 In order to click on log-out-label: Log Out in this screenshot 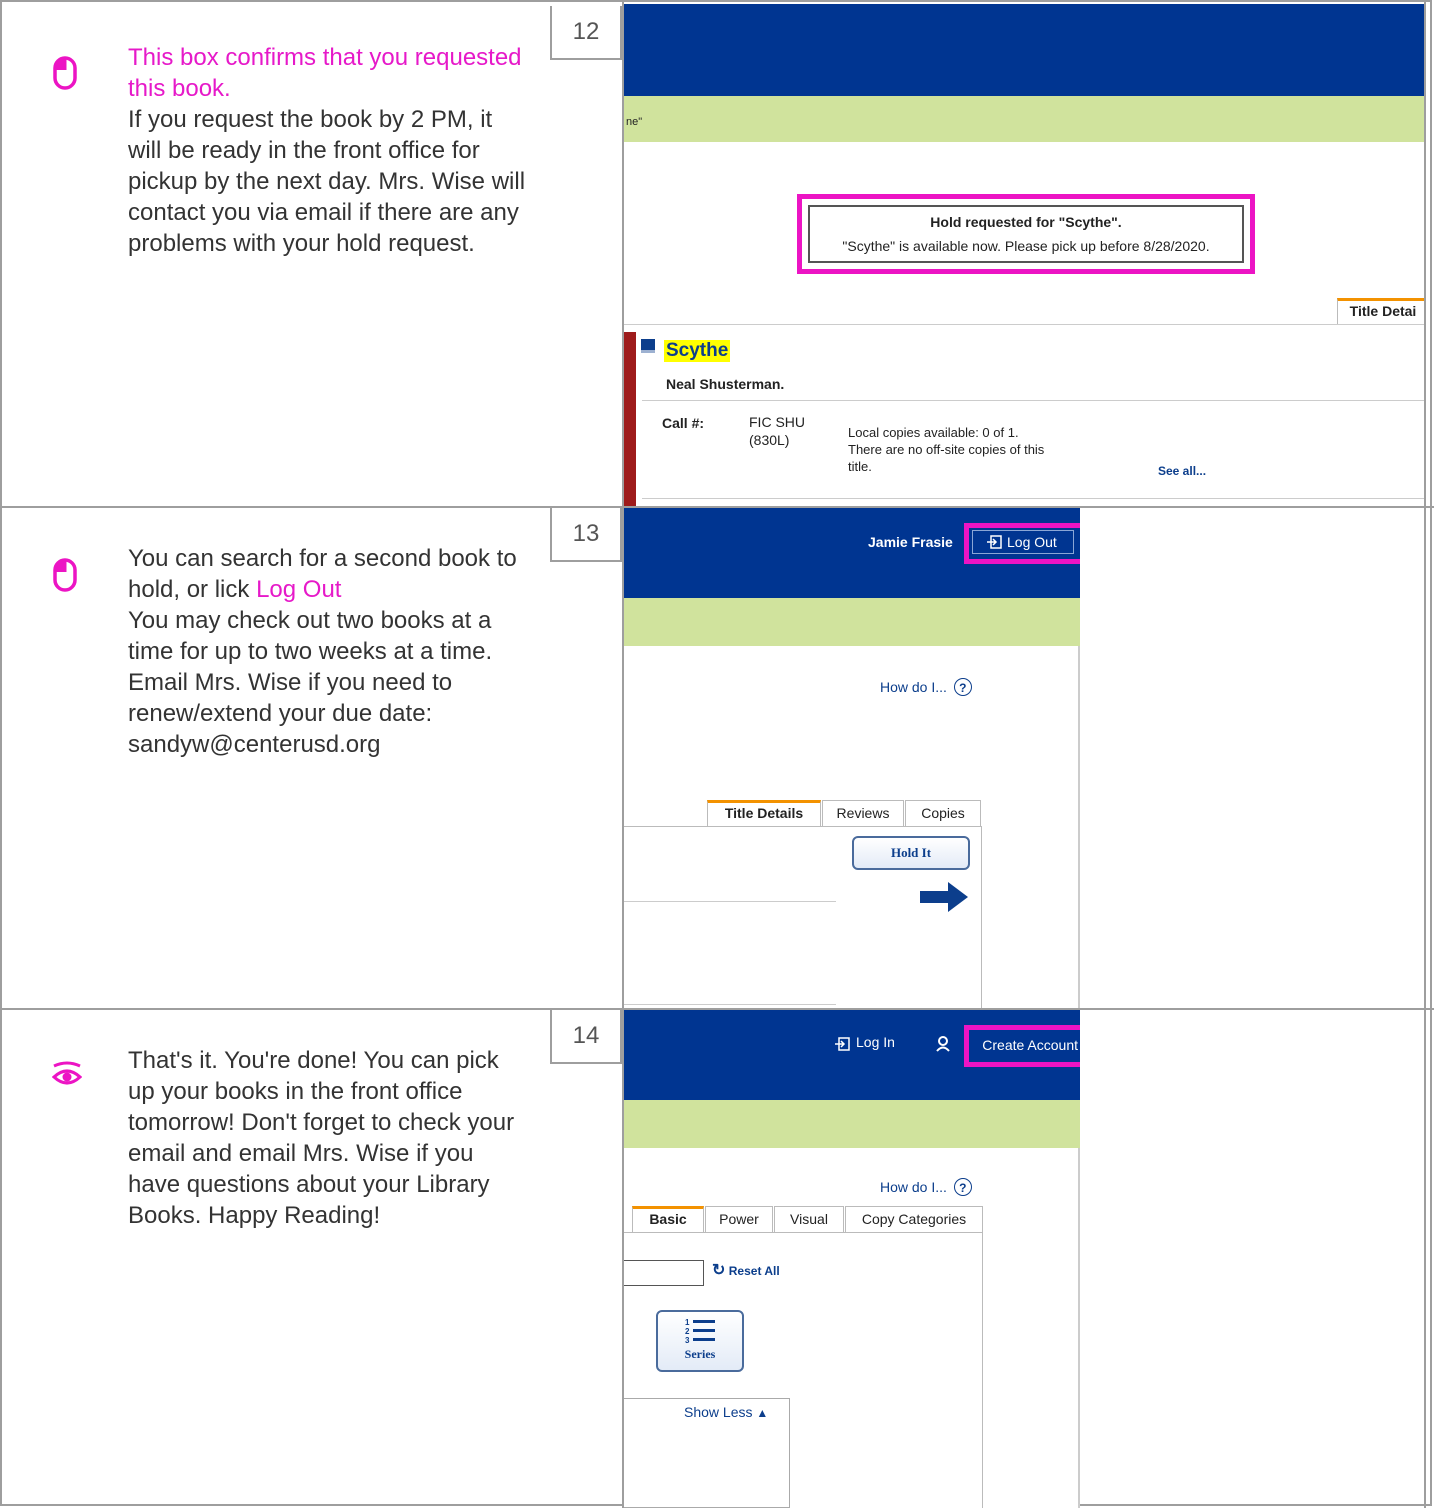, I will do `click(1032, 542)`.